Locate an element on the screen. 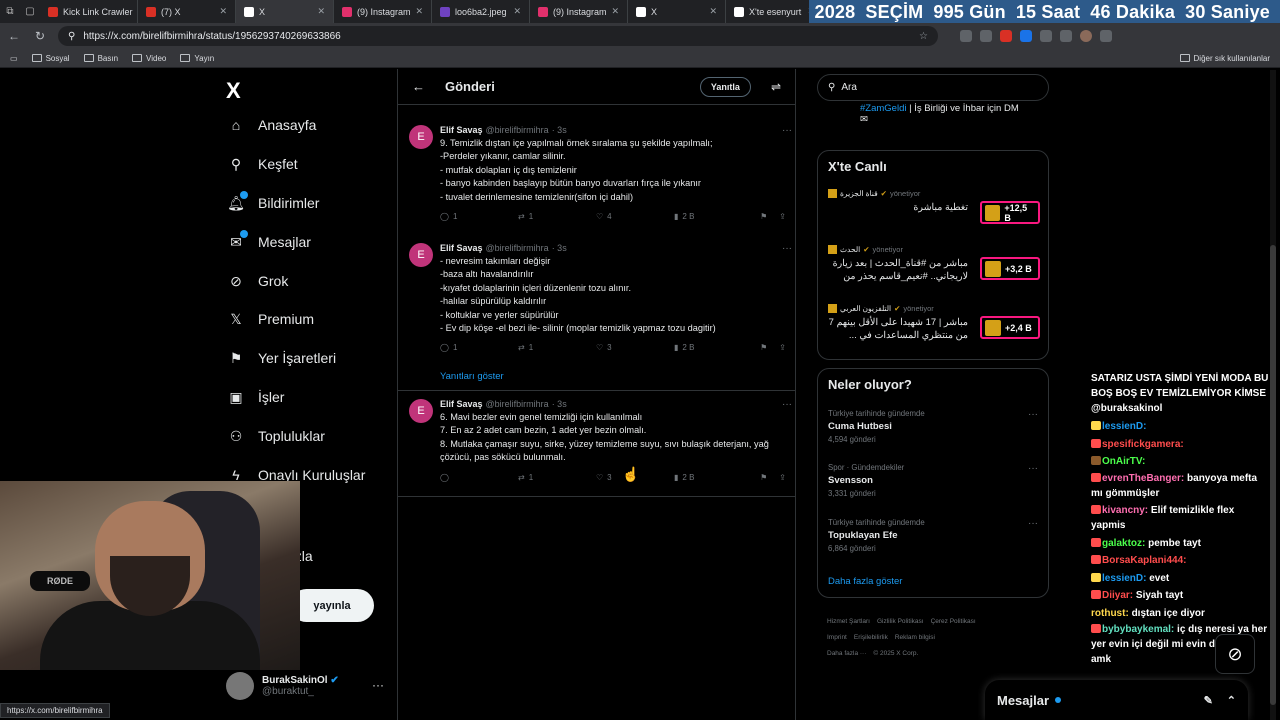 Image resolution: width=1280 pixels, height=720 pixels. more-options-icon: ··· is located at coordinates (378, 685).